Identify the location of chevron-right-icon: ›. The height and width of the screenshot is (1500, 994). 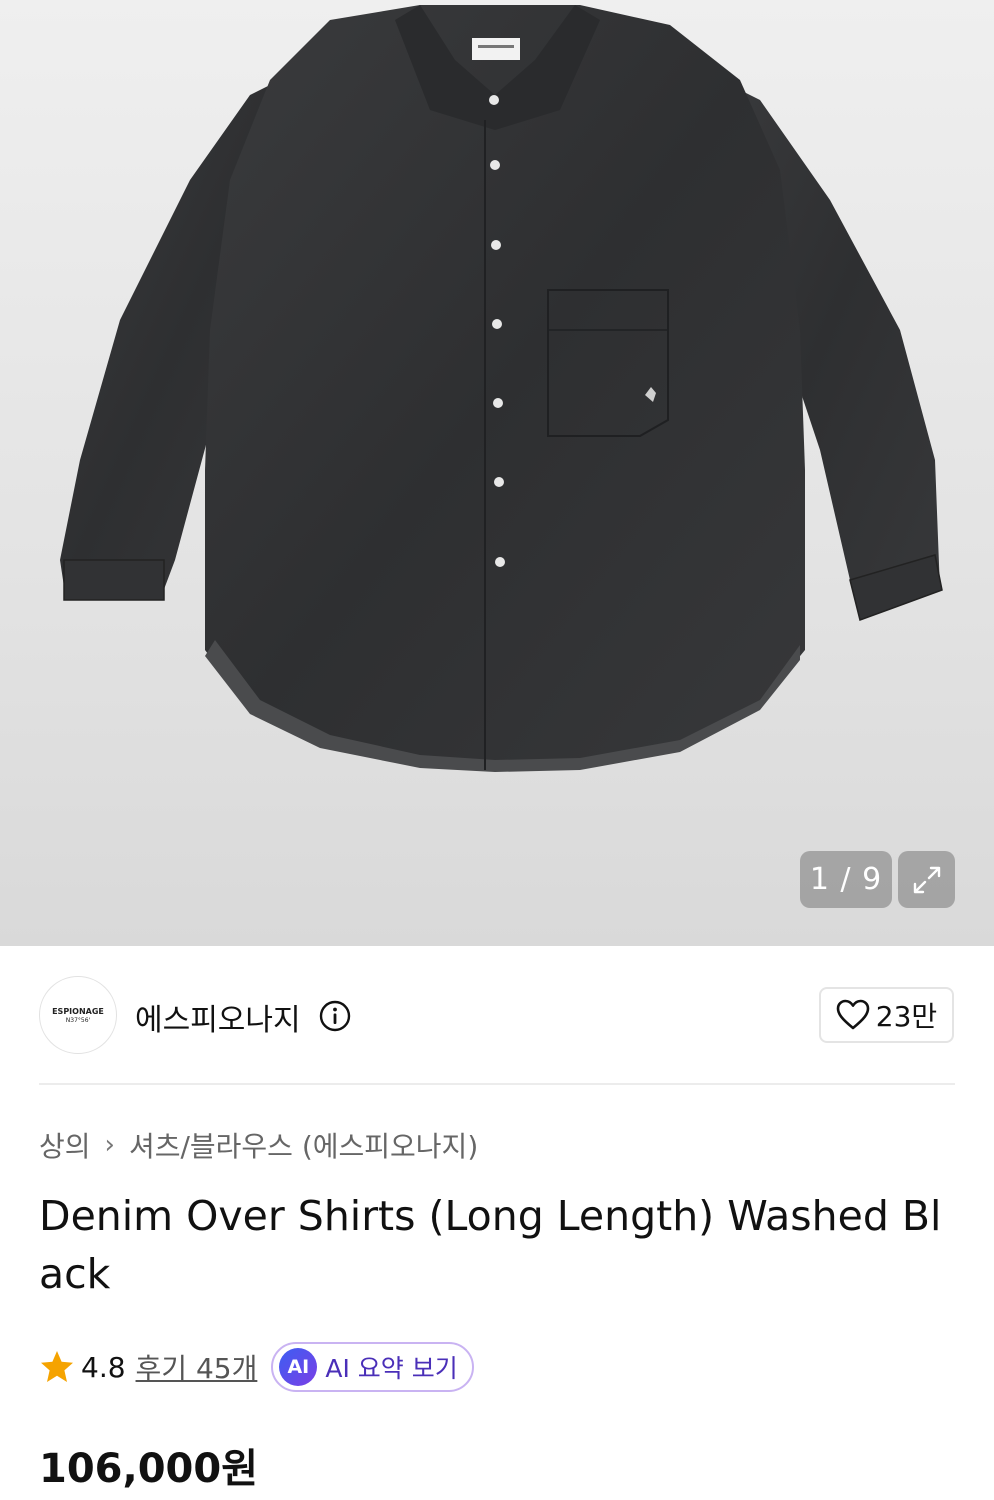
(109, 1145).